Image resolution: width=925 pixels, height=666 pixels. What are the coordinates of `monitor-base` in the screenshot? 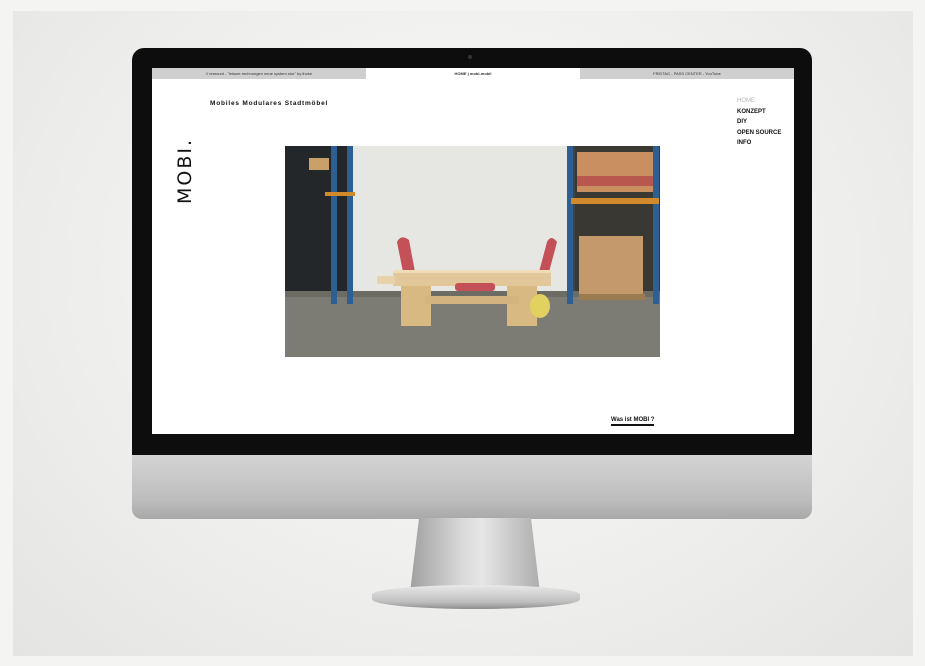 It's located at (476, 597).